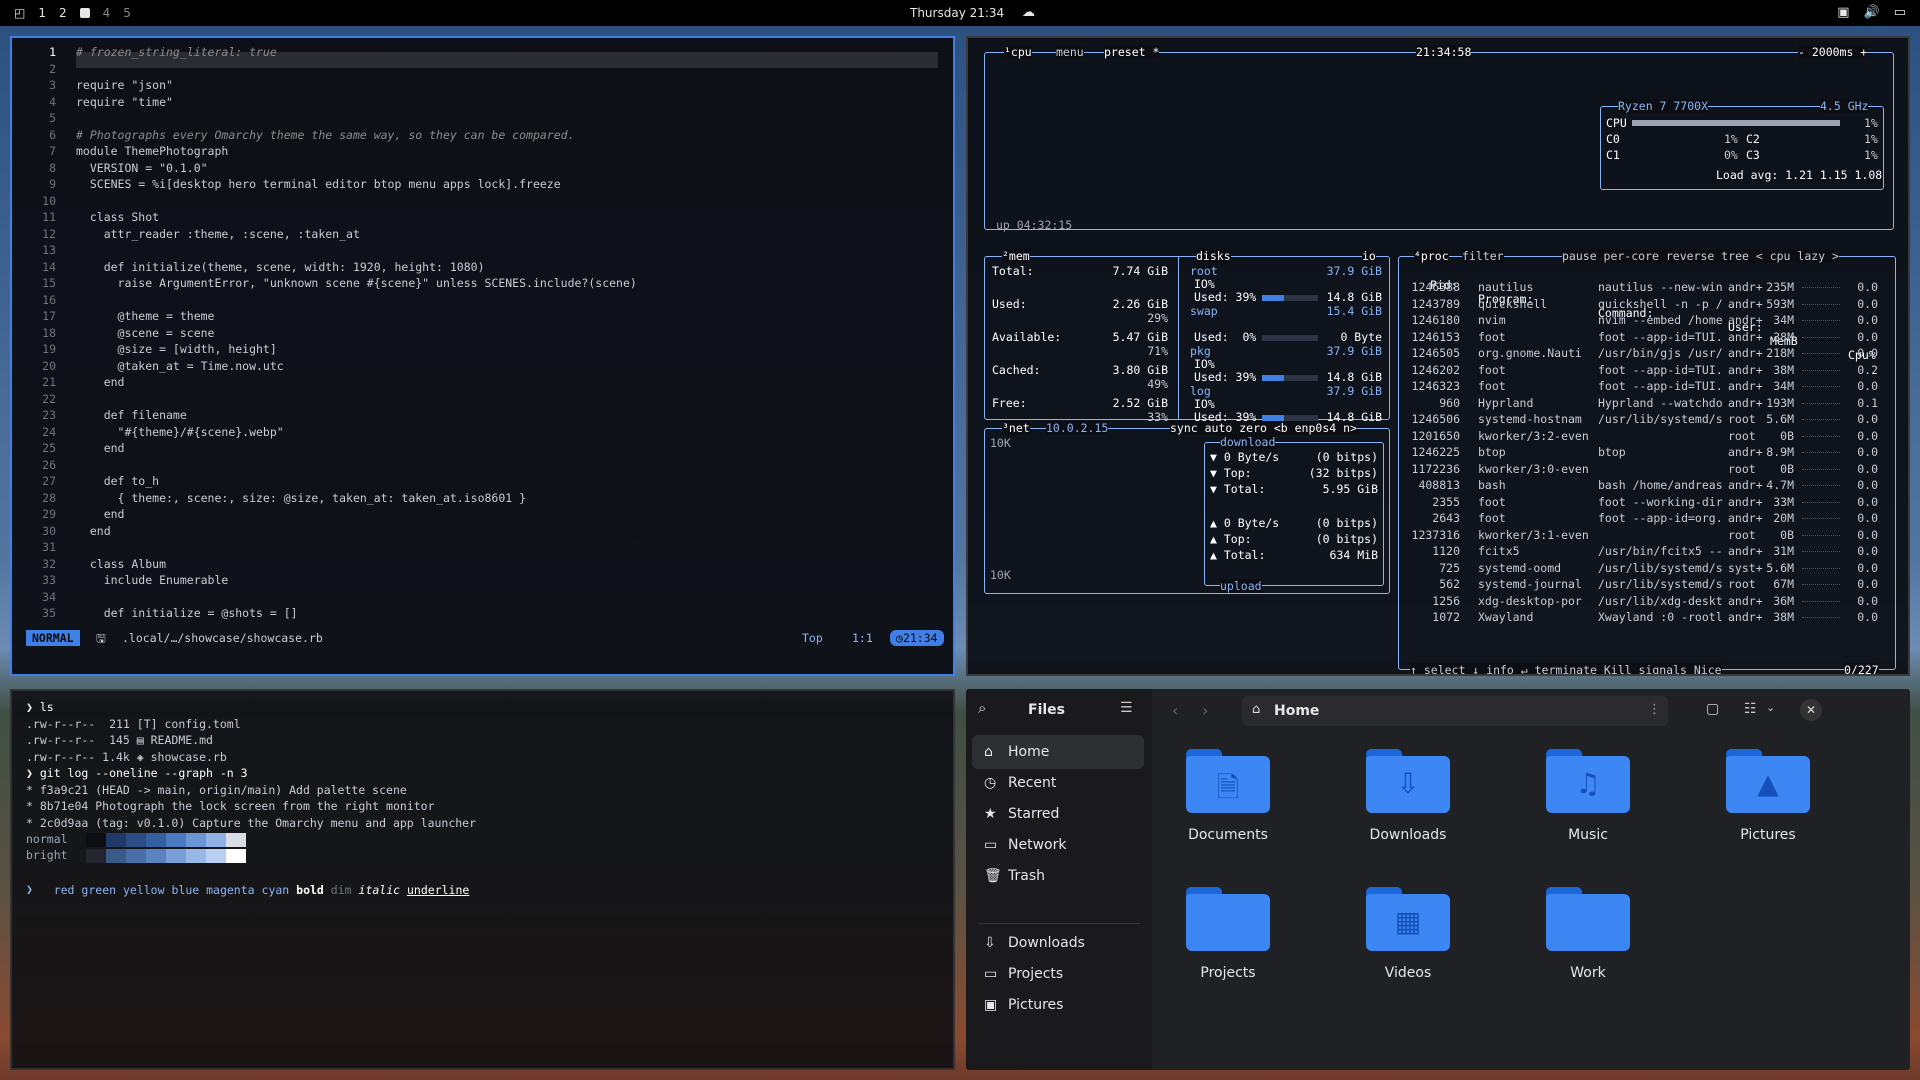  I want to click on process-pid: 1120, so click(1446, 551).